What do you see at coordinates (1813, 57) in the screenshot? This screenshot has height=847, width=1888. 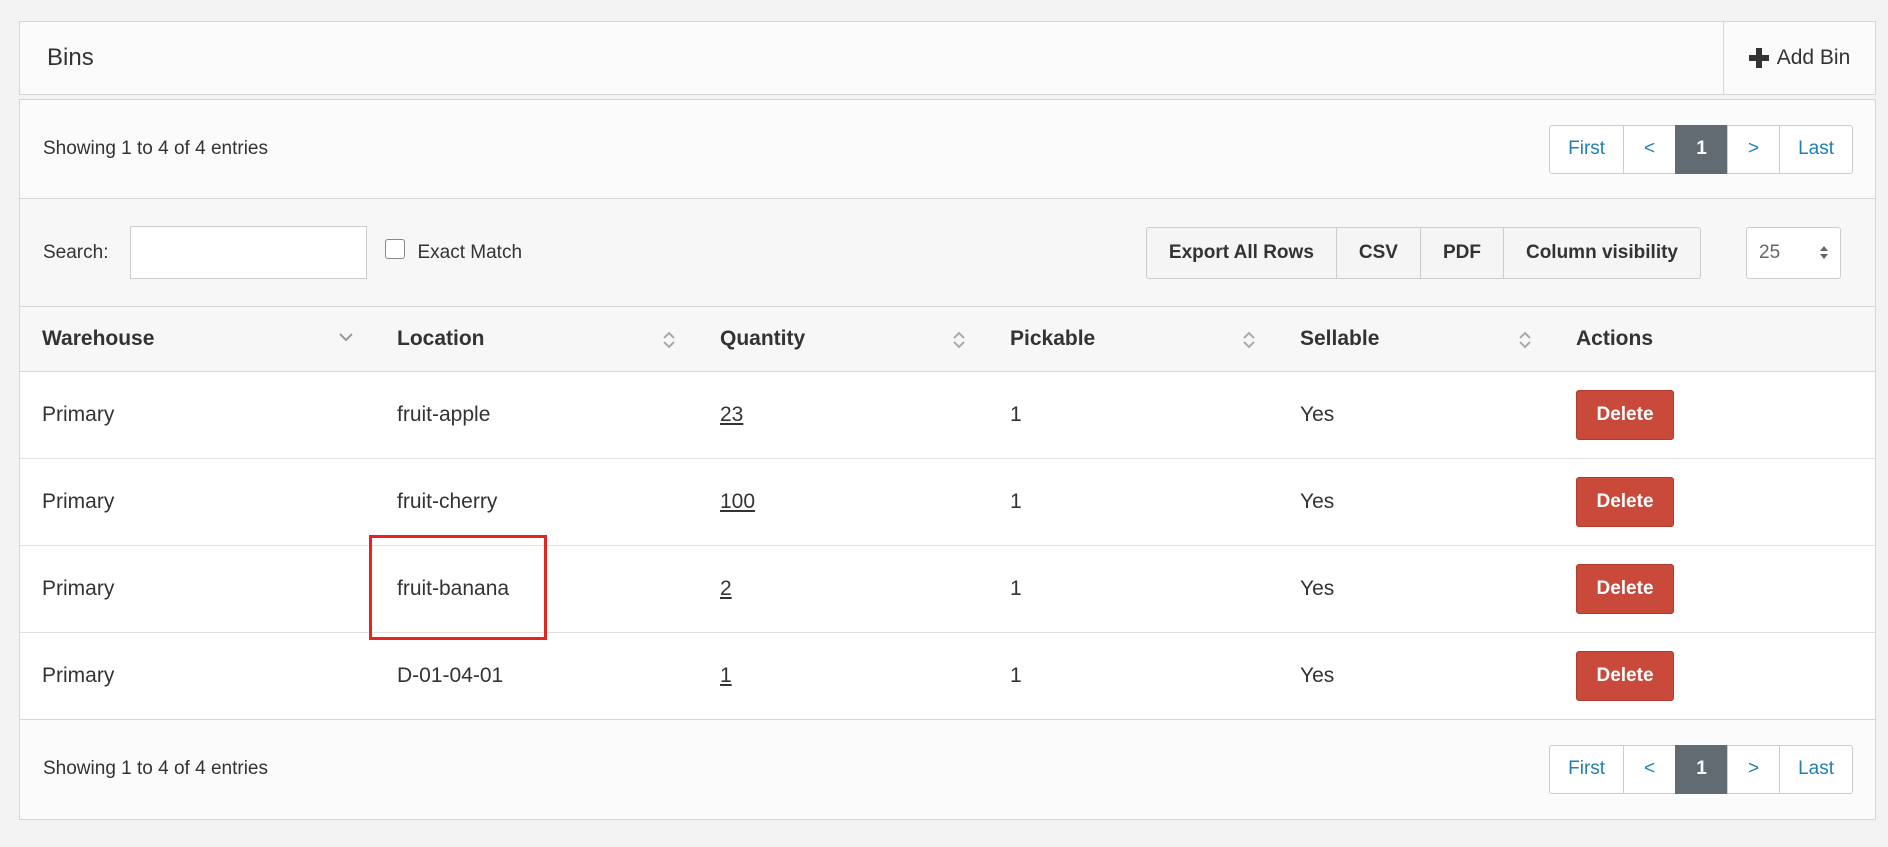 I see `add-bin-label: Add Bin` at bounding box center [1813, 57].